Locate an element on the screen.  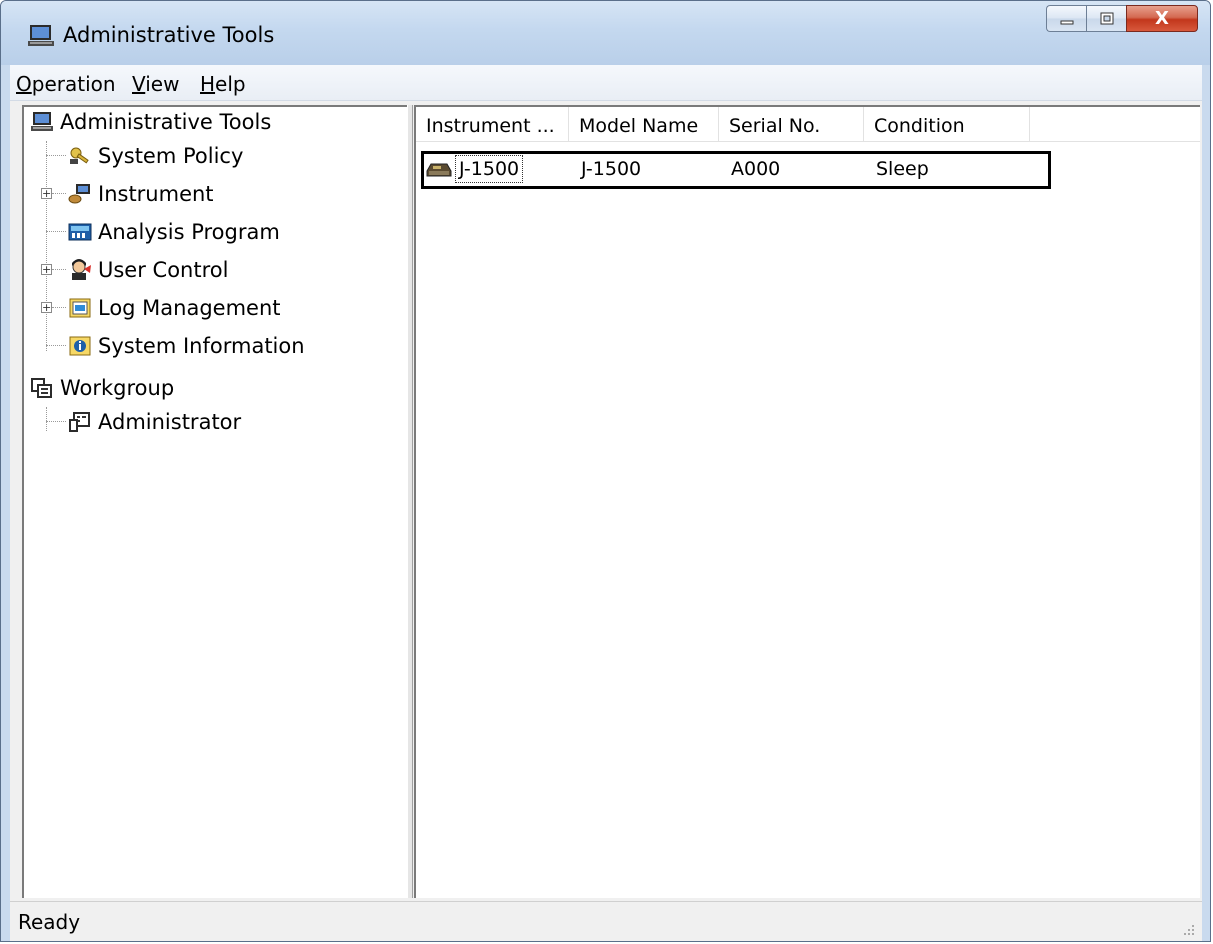
menu-operation: Operation is located at coordinates (66, 84).